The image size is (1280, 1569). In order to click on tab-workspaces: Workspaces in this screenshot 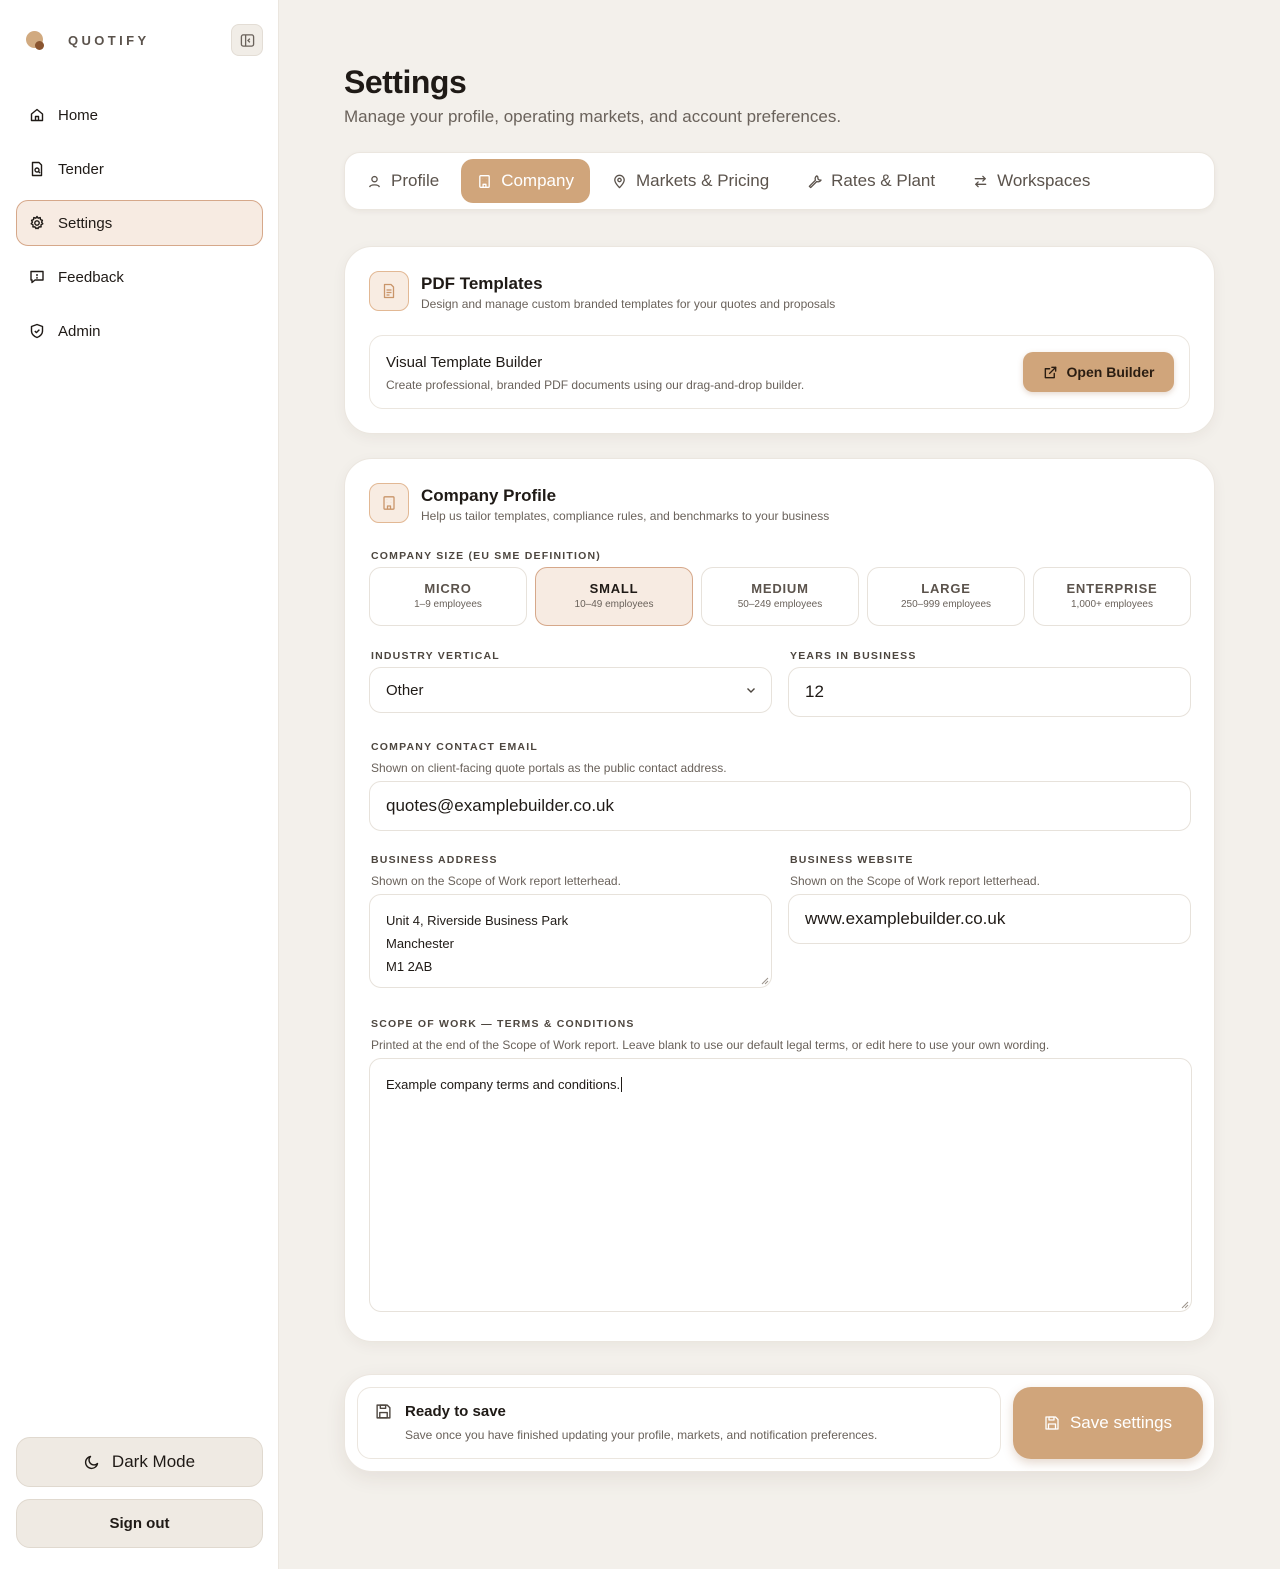, I will do `click(1031, 181)`.